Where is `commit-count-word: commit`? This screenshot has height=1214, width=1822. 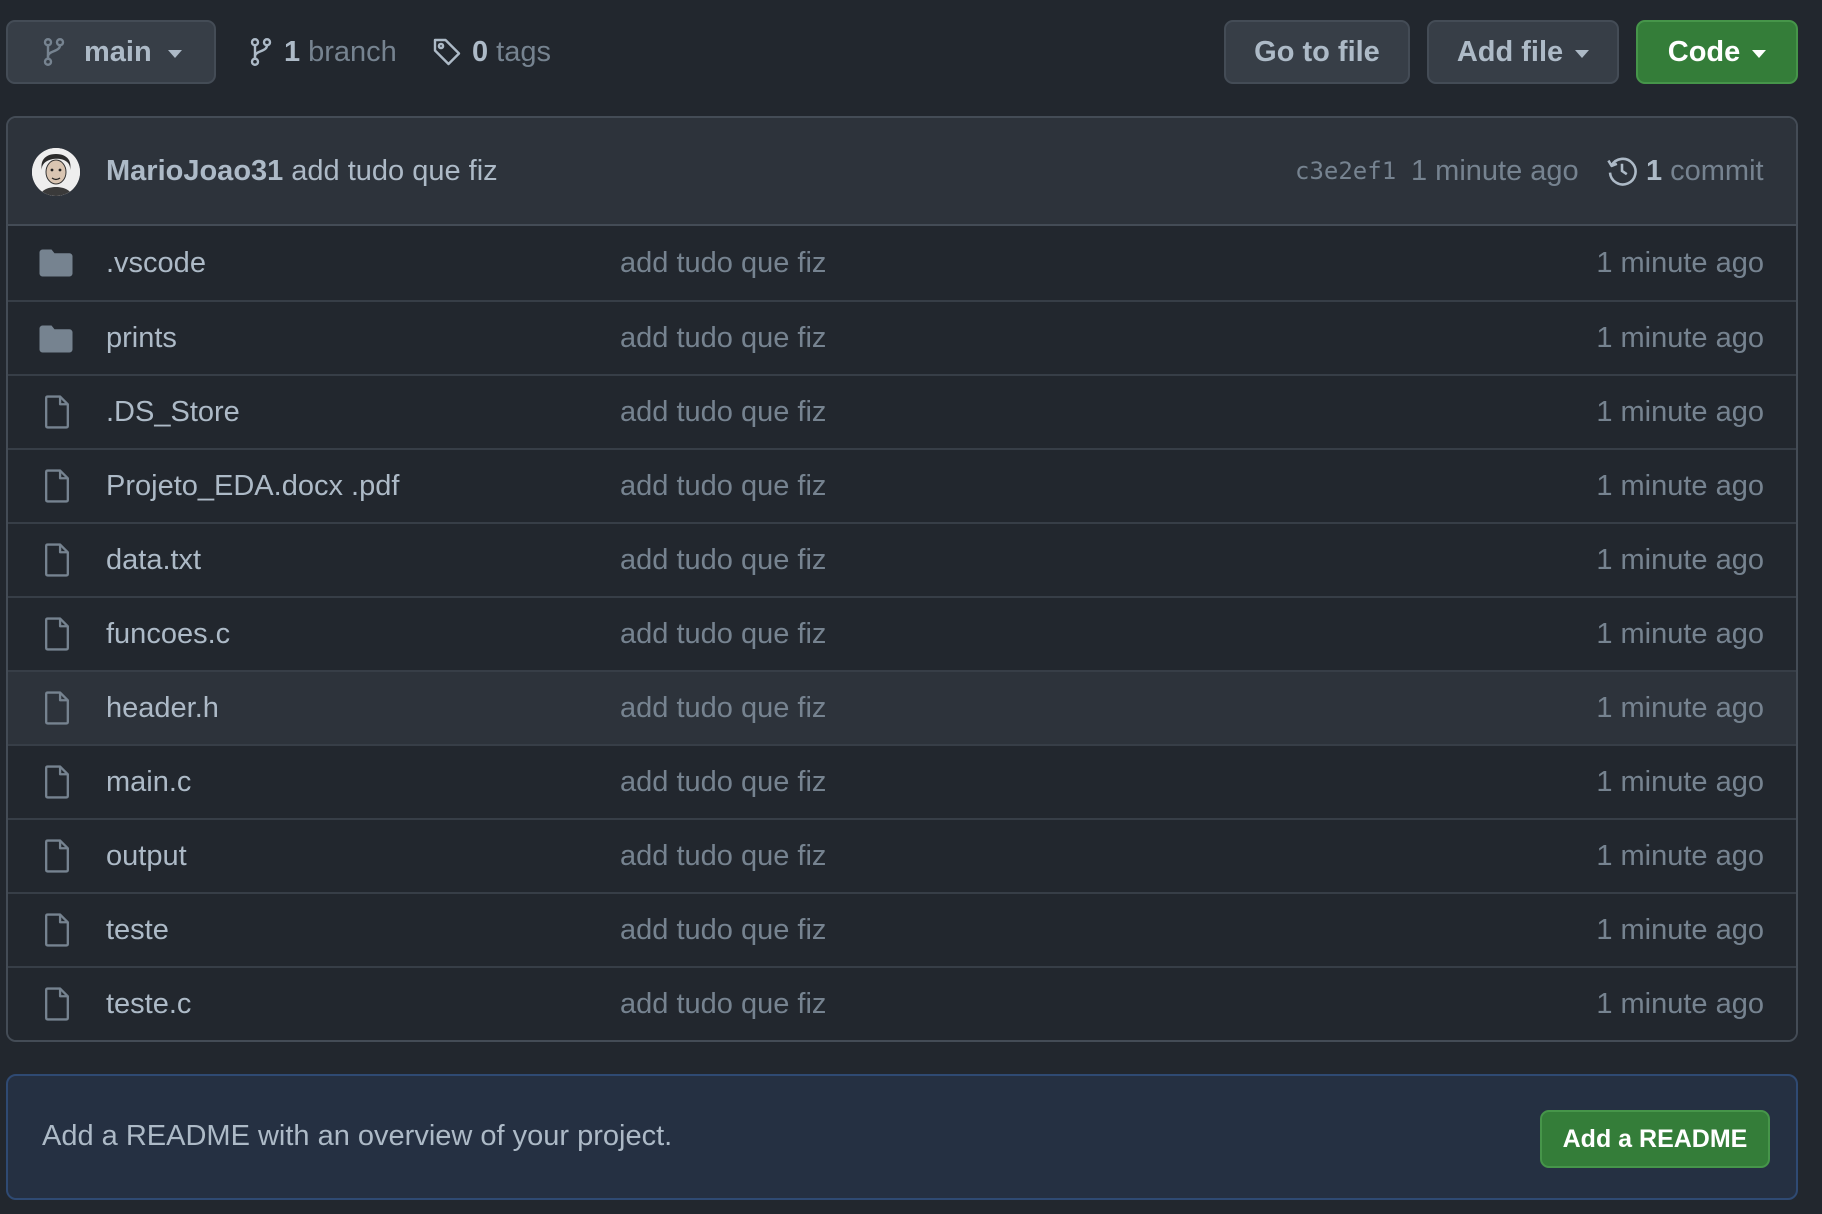 commit-count-word: commit is located at coordinates (1717, 170).